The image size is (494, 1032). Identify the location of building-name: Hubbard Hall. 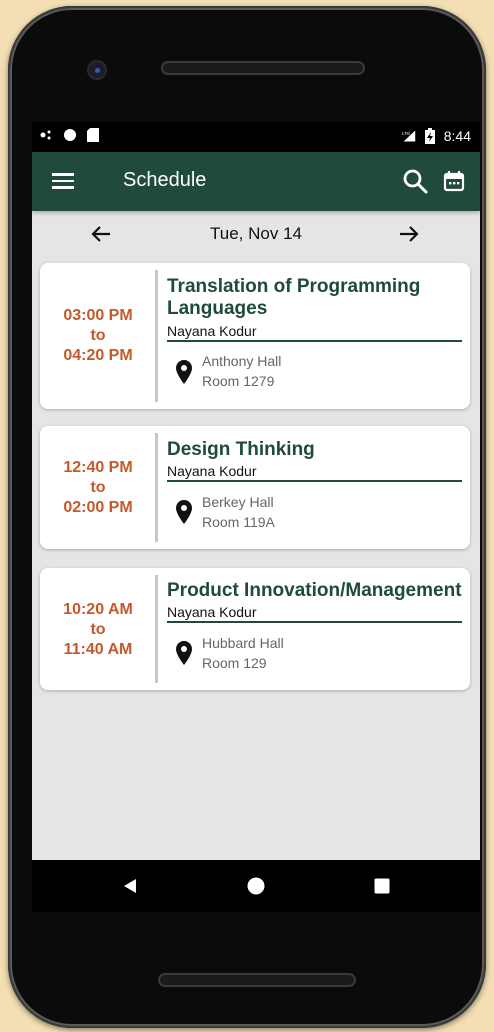
(243, 643).